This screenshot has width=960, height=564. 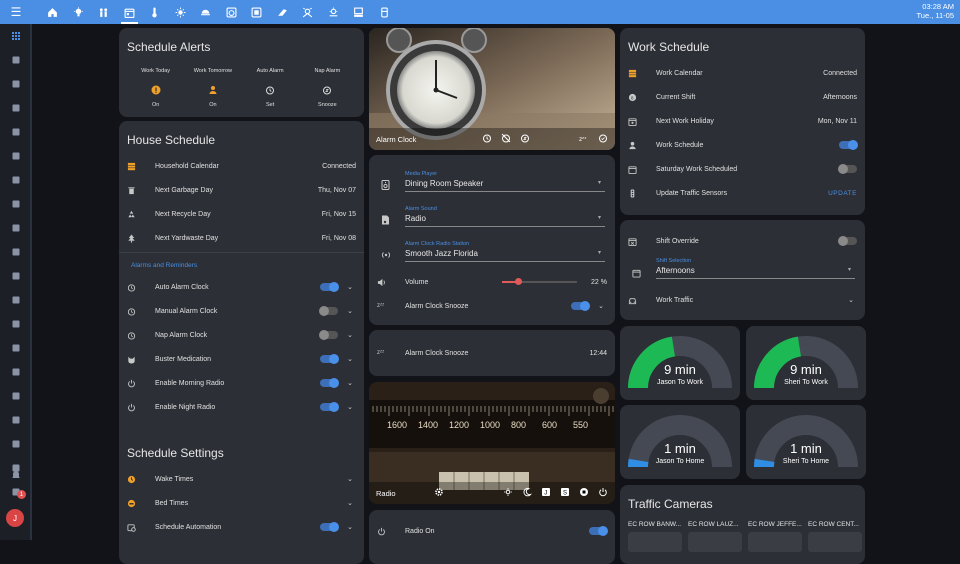 I want to click on thermometer-icon, so click(x=155, y=12).